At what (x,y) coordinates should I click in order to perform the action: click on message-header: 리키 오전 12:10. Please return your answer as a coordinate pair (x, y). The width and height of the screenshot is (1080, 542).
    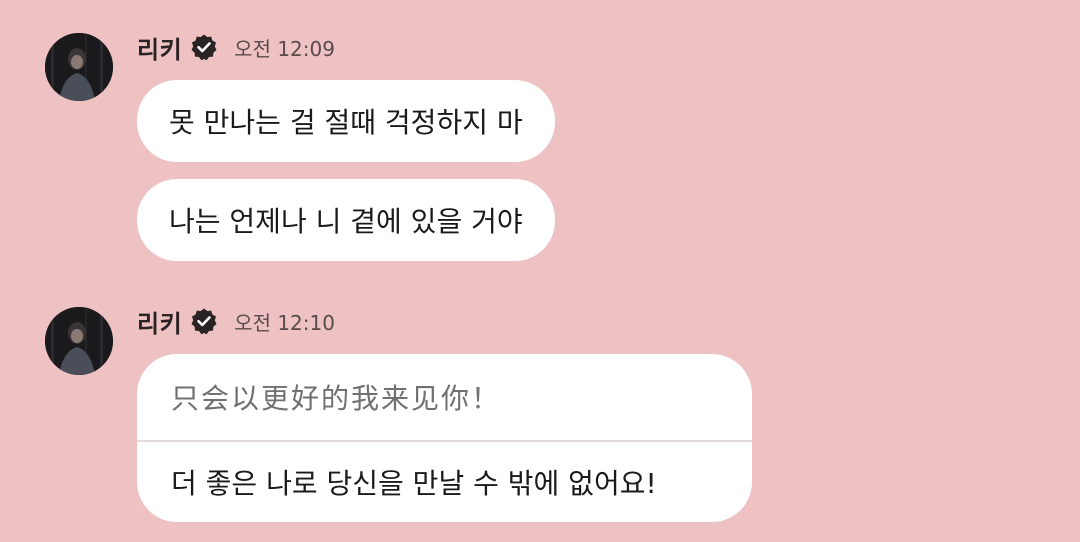
    Looking at the image, I should click on (236, 321).